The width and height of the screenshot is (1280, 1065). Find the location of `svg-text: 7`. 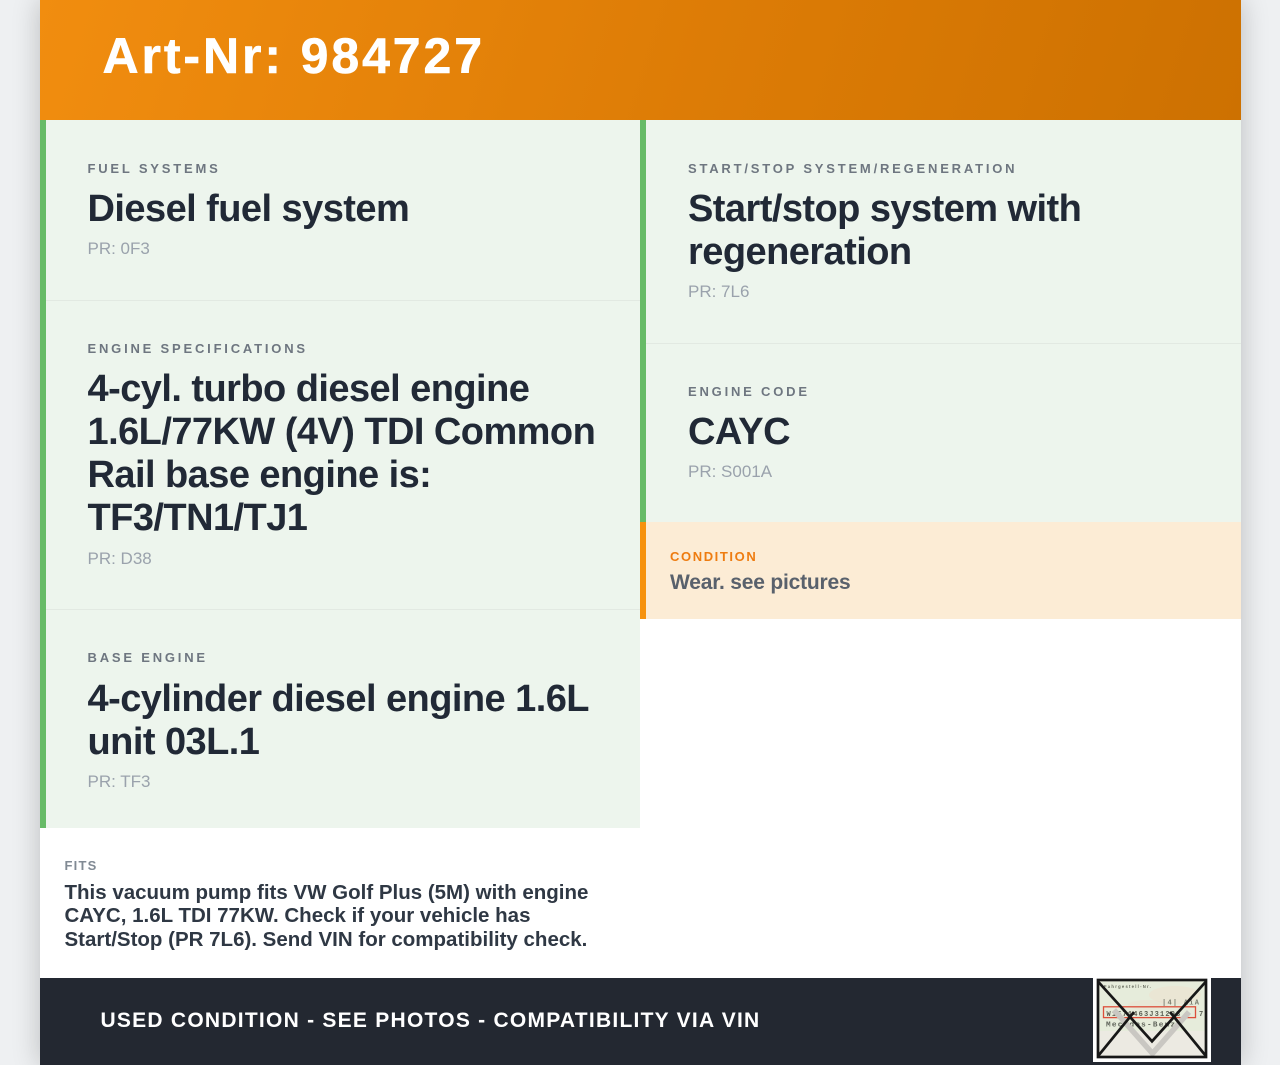

svg-text: 7 is located at coordinates (1201, 1015).